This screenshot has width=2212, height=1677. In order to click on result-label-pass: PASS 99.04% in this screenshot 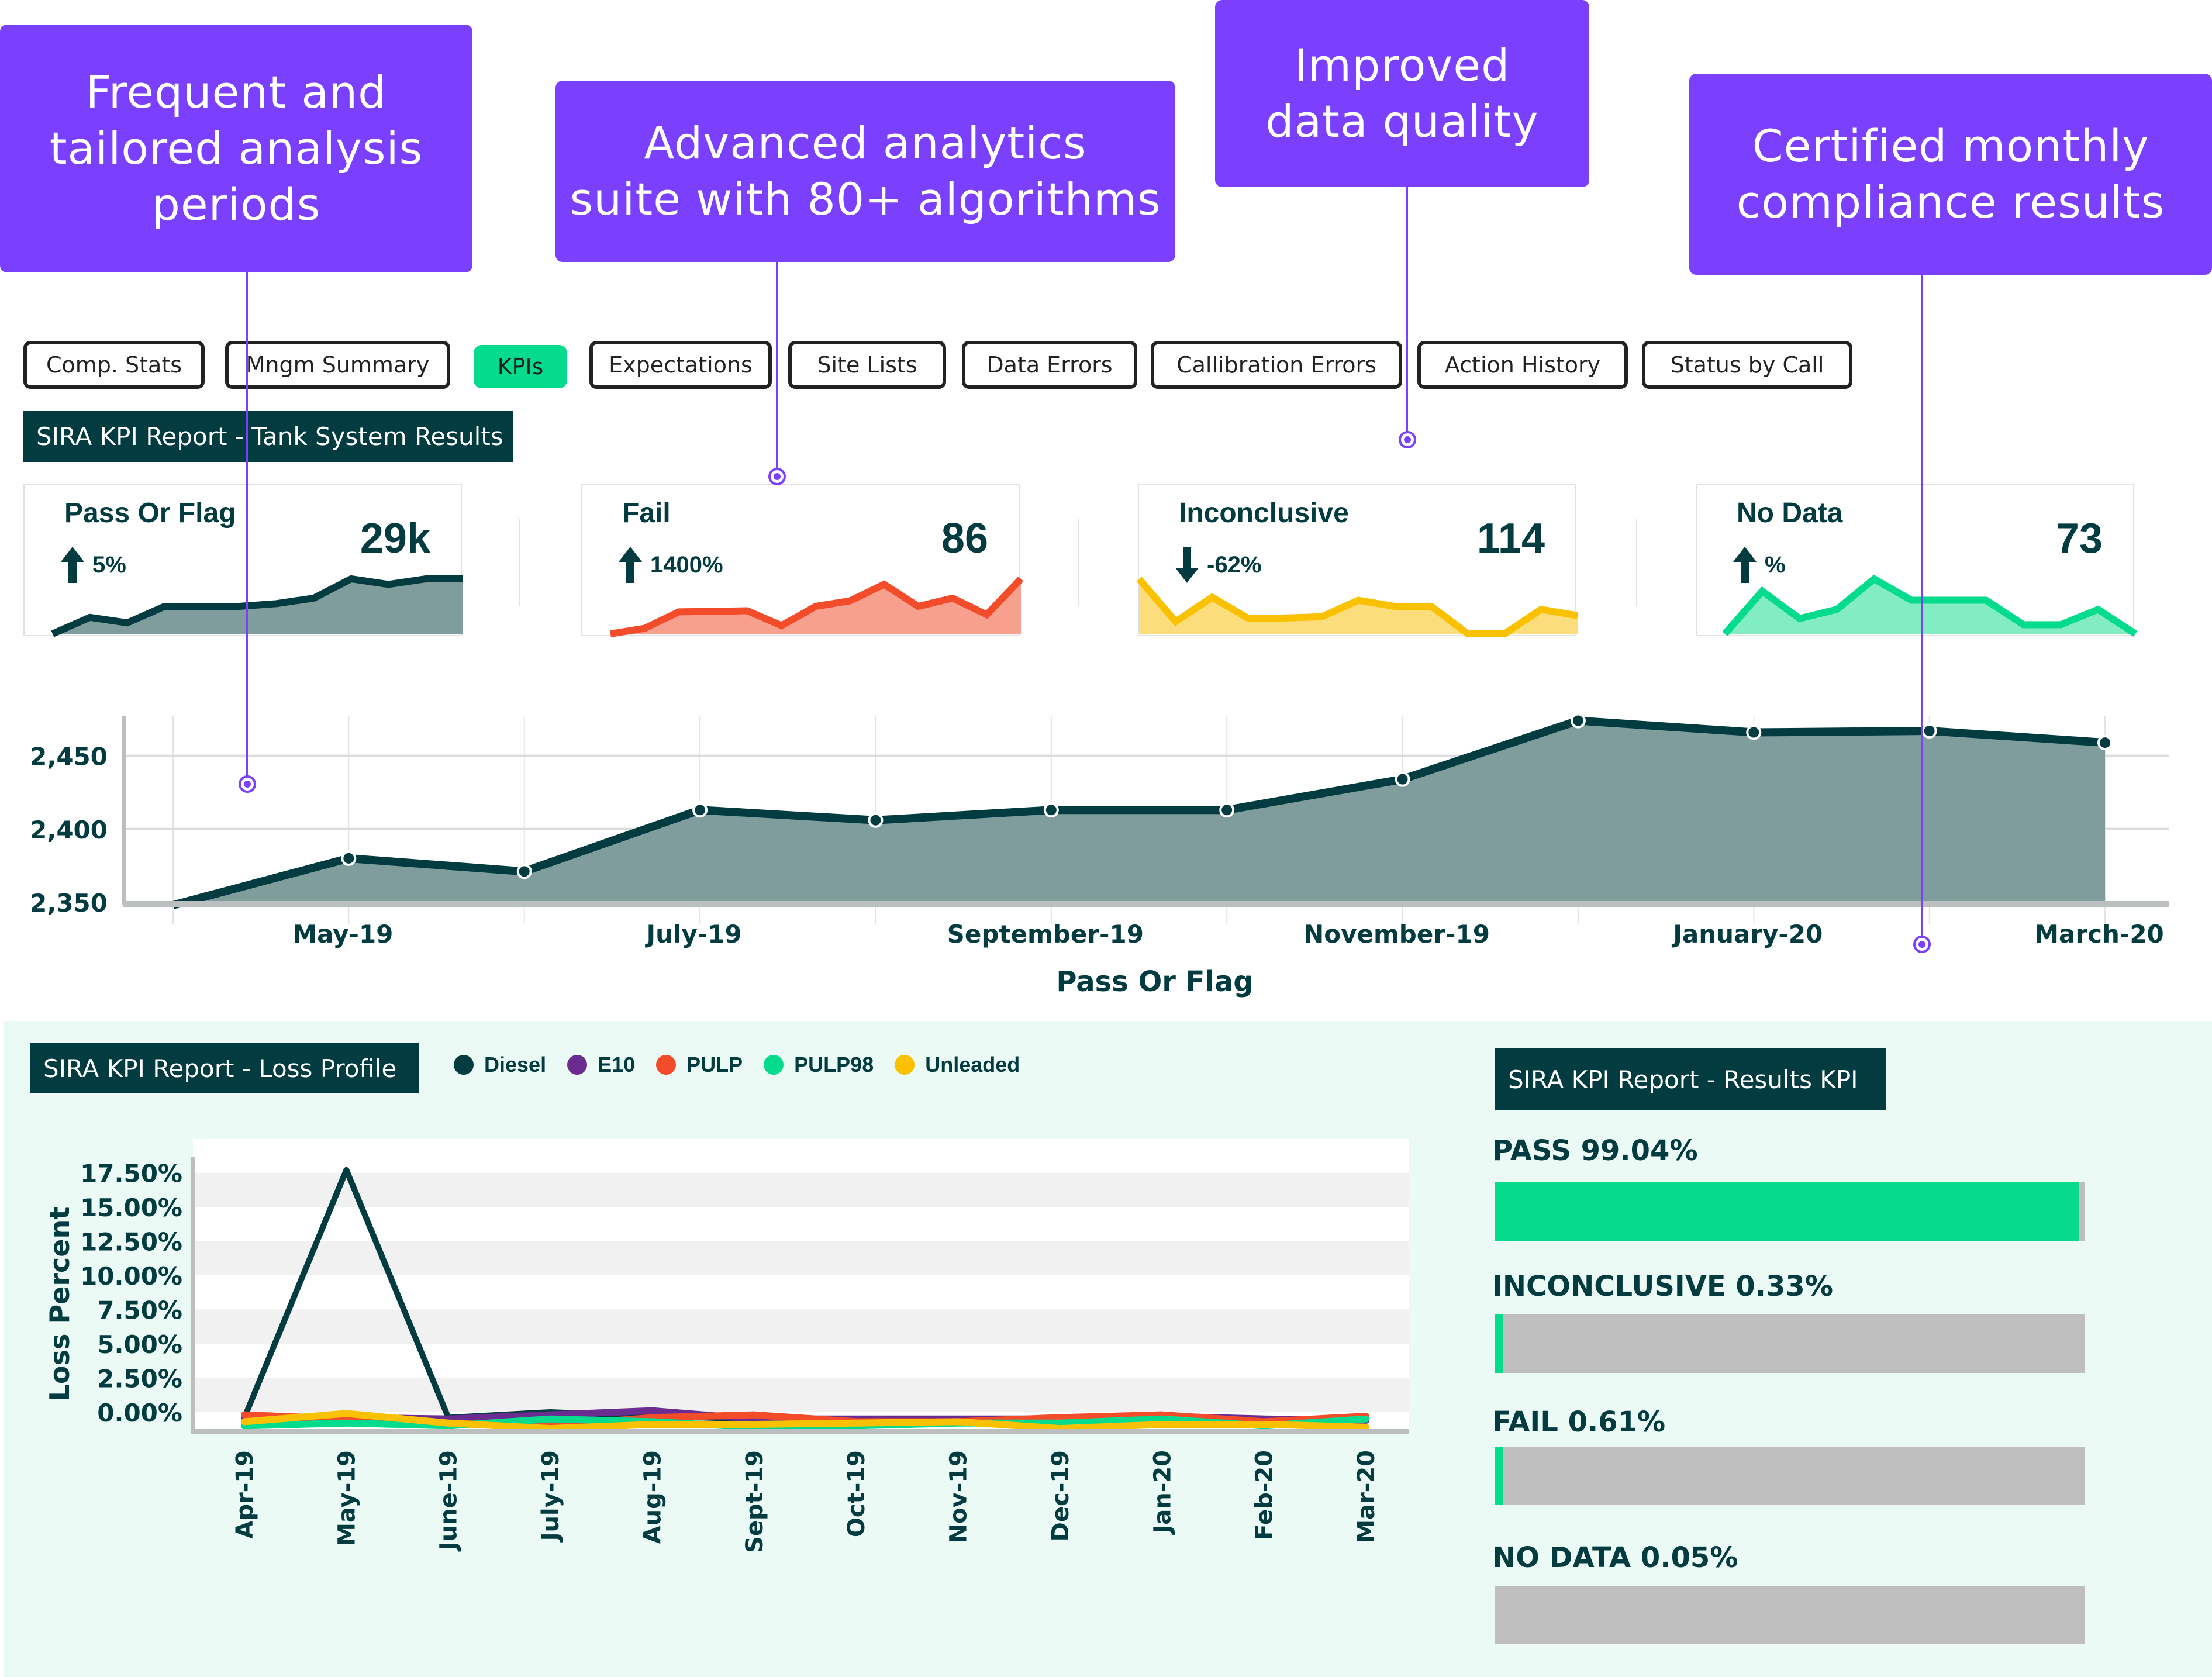, I will do `click(1595, 1150)`.